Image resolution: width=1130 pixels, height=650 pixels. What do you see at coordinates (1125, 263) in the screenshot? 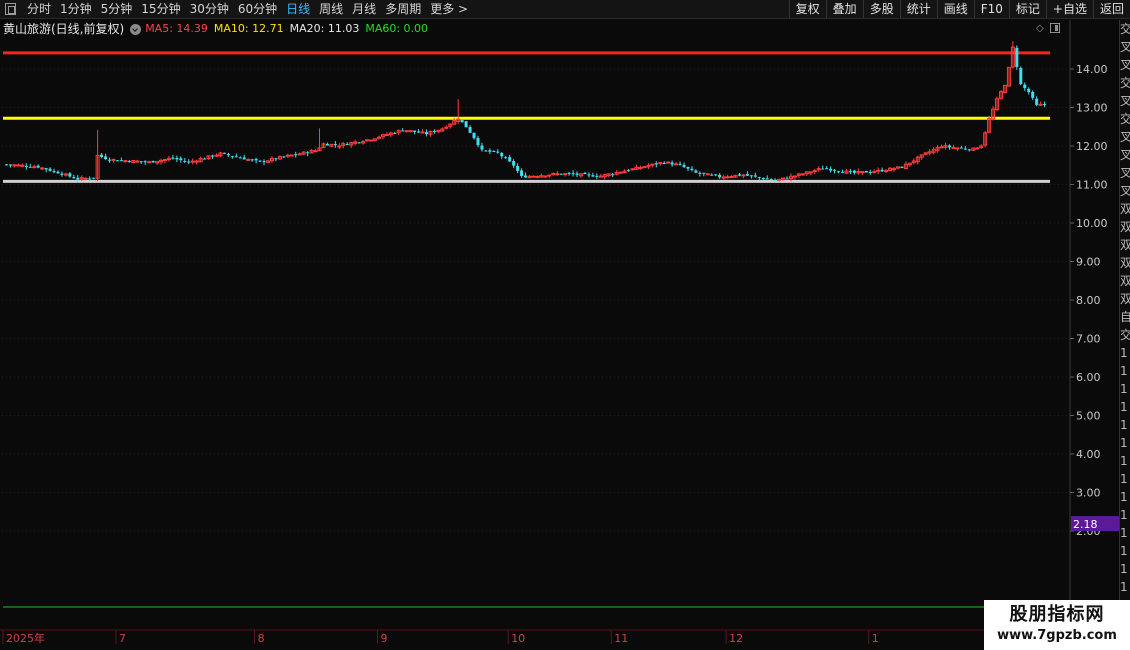
I see `side-list-glyph: 双` at bounding box center [1125, 263].